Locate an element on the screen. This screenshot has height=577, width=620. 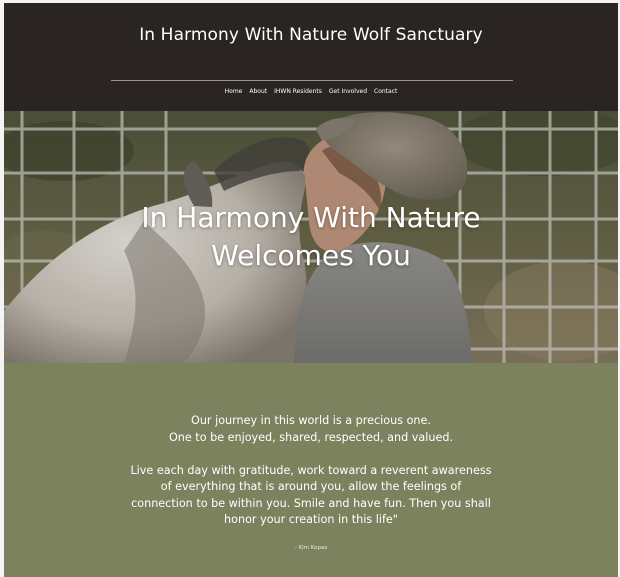
site-title: In Harmony With Nature Wolf Sanctuary is located at coordinates (311, 35).